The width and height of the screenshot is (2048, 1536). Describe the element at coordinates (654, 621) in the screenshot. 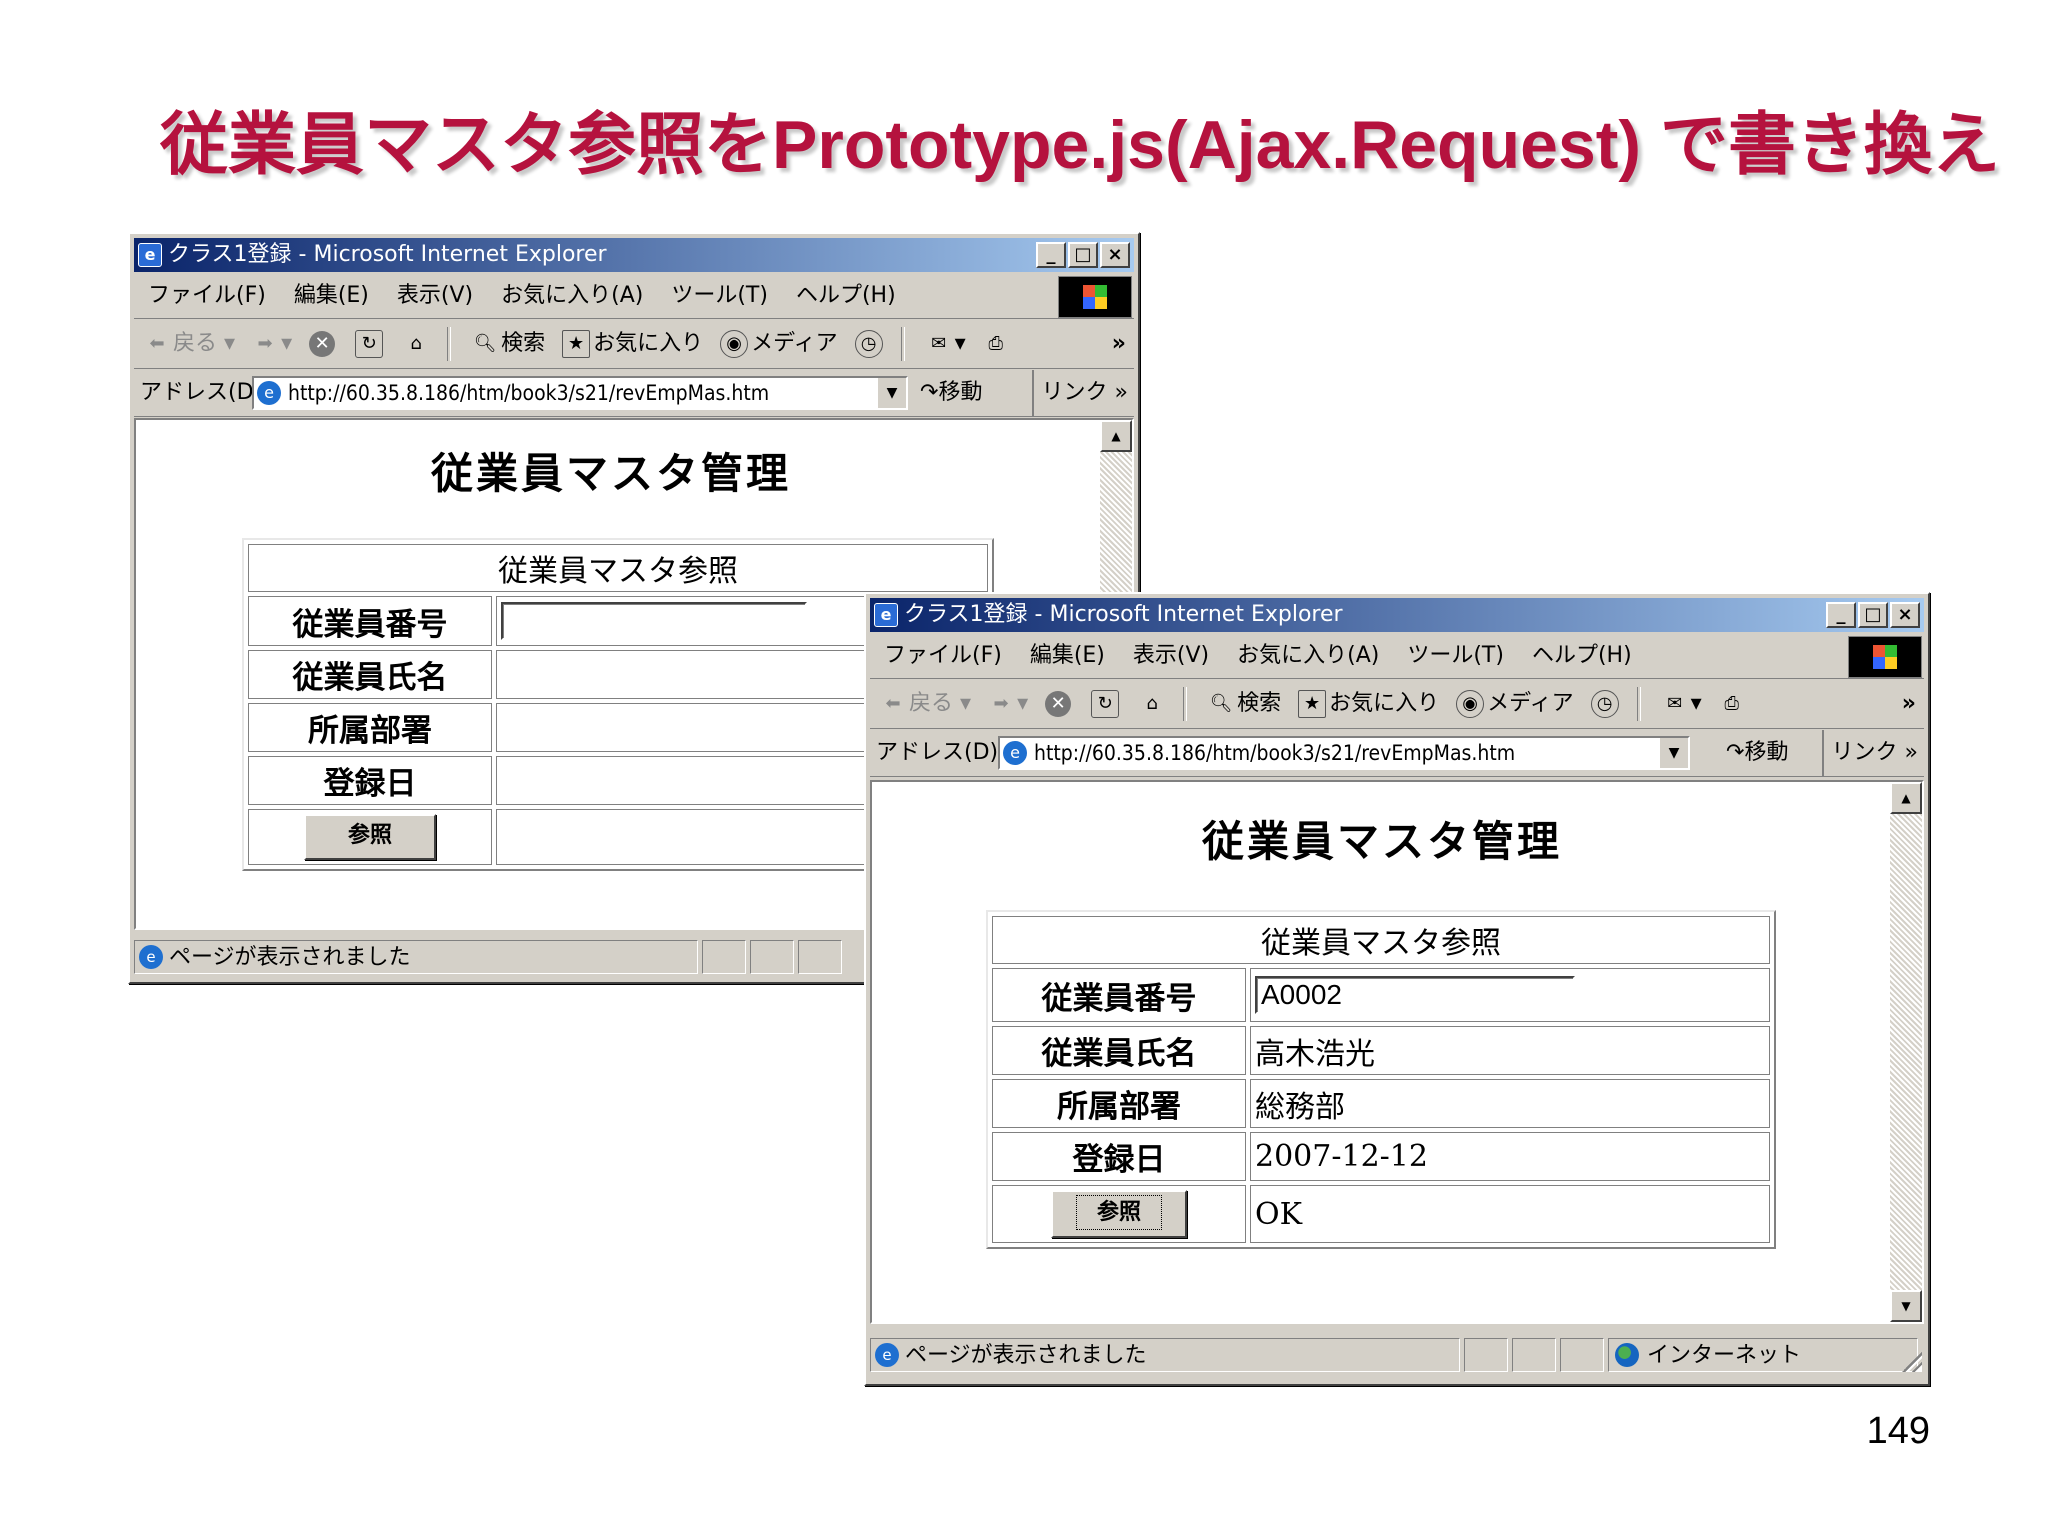

I see `employee-number-input` at that location.